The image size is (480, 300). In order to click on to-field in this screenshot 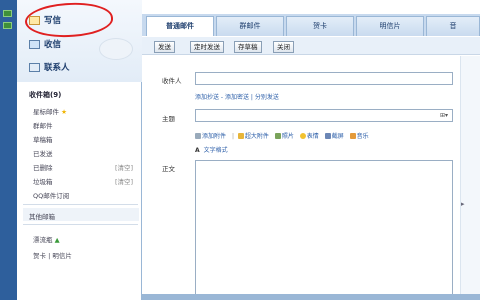, I will do `click(324, 78)`.